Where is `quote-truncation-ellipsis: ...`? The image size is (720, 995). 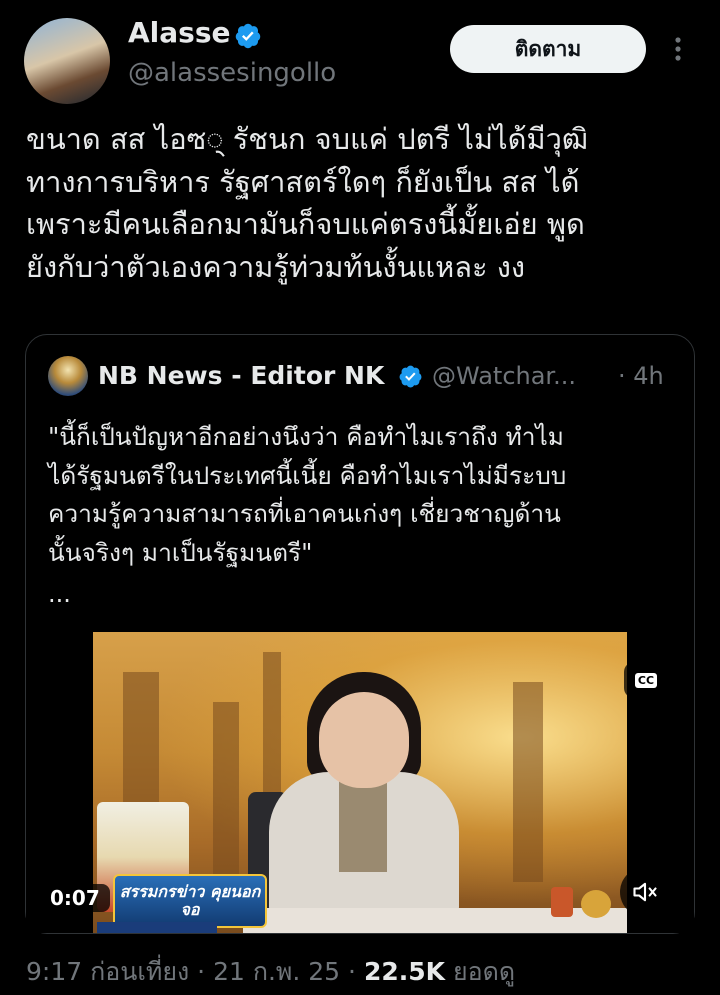 quote-truncation-ellipsis: ... is located at coordinates (59, 594).